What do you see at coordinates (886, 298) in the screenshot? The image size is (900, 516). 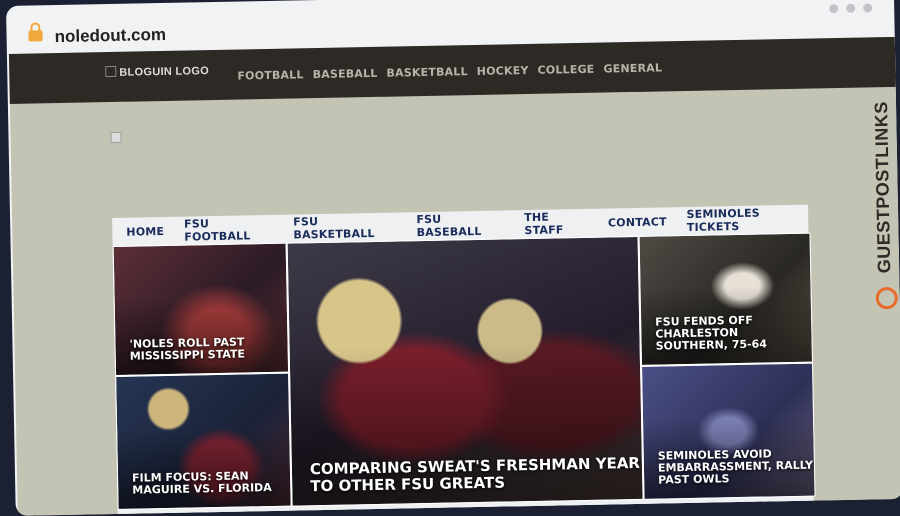 I see `link-icon` at bounding box center [886, 298].